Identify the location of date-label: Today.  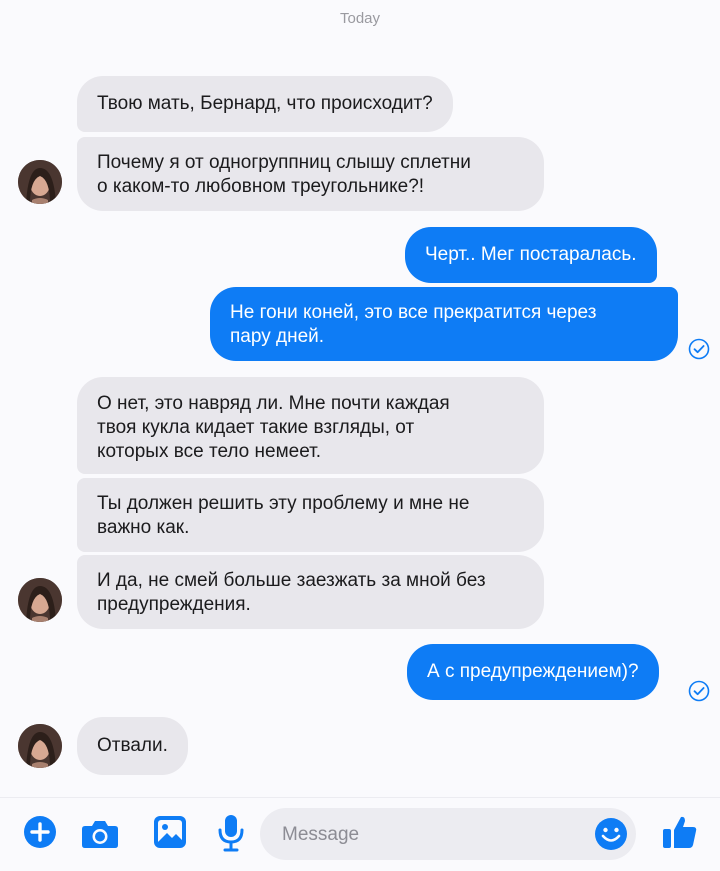
(360, 18).